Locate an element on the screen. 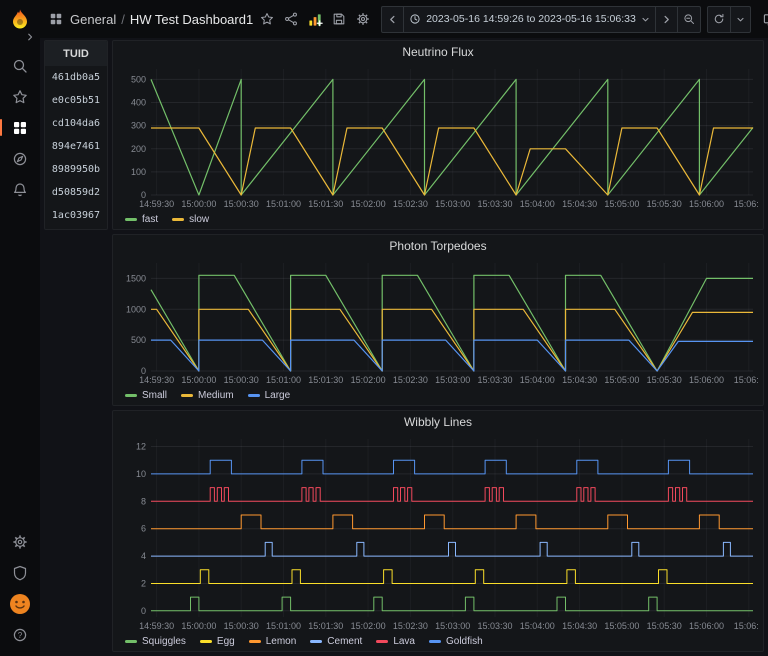 This screenshot has width=768, height=656. sidebar-expand-arrow is located at coordinates (30, 37).